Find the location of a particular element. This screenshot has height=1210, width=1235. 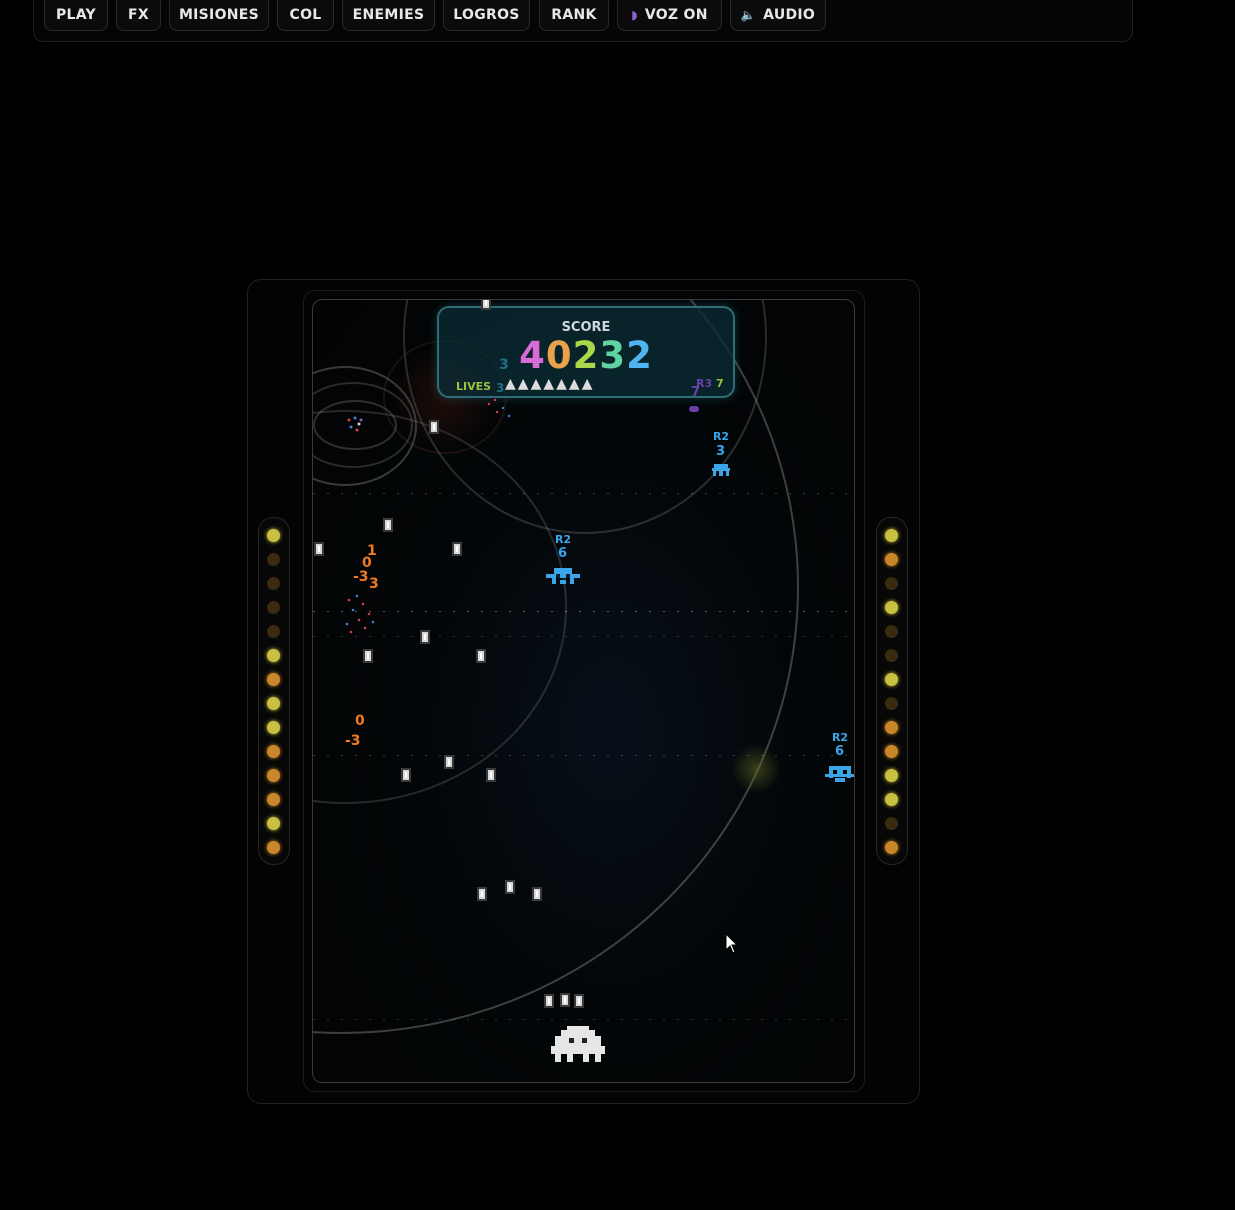

rank-button: RANK is located at coordinates (574, 15).